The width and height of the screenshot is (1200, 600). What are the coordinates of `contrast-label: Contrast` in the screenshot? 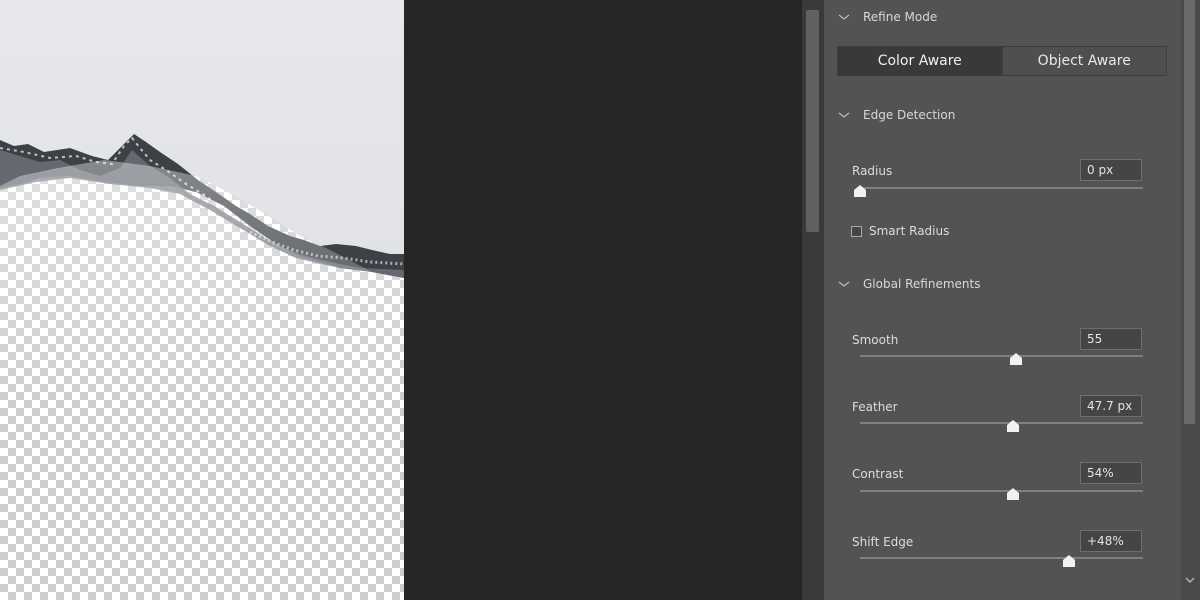 It's located at (878, 474).